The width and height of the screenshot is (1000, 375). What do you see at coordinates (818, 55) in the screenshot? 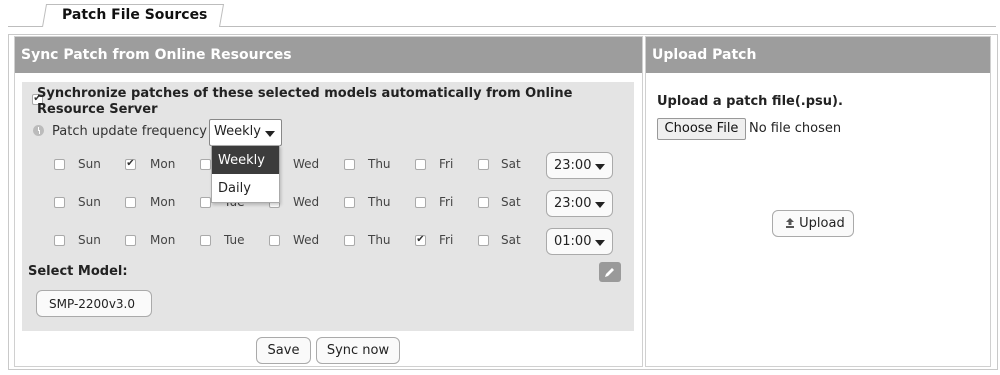
I see `upload-panel-header: Upload Patch` at bounding box center [818, 55].